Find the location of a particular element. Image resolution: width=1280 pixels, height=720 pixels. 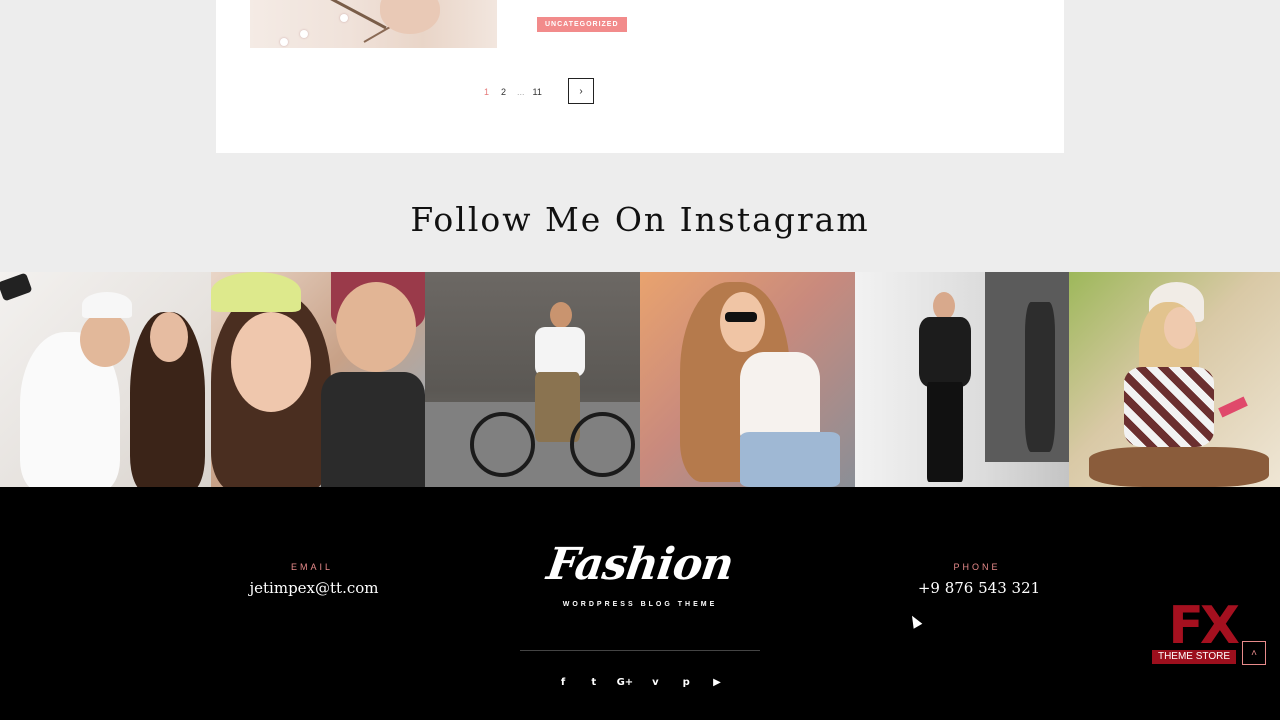

theme-store-watermark: FX THEME STORE is located at coordinates (1196, 630).